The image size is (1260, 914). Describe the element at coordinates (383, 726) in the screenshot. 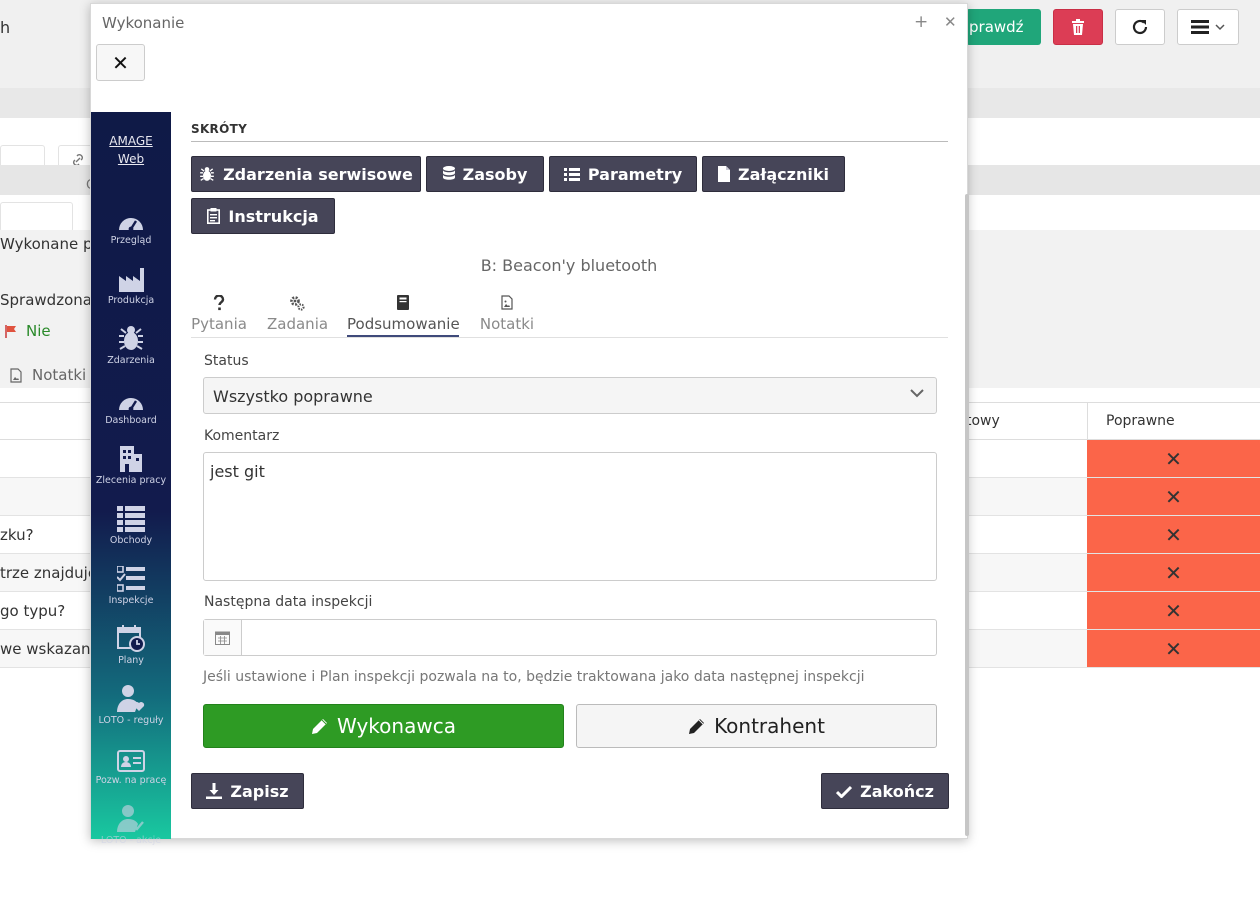

I see `executor-button: Wykonawca` at that location.